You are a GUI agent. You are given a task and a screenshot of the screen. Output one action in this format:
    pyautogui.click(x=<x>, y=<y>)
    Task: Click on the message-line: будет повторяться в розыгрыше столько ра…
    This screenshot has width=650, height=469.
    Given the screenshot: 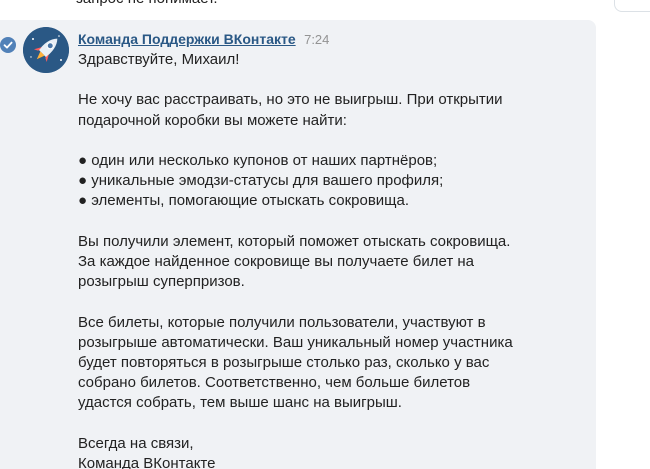 What is the action you would take?
    pyautogui.click(x=284, y=362)
    